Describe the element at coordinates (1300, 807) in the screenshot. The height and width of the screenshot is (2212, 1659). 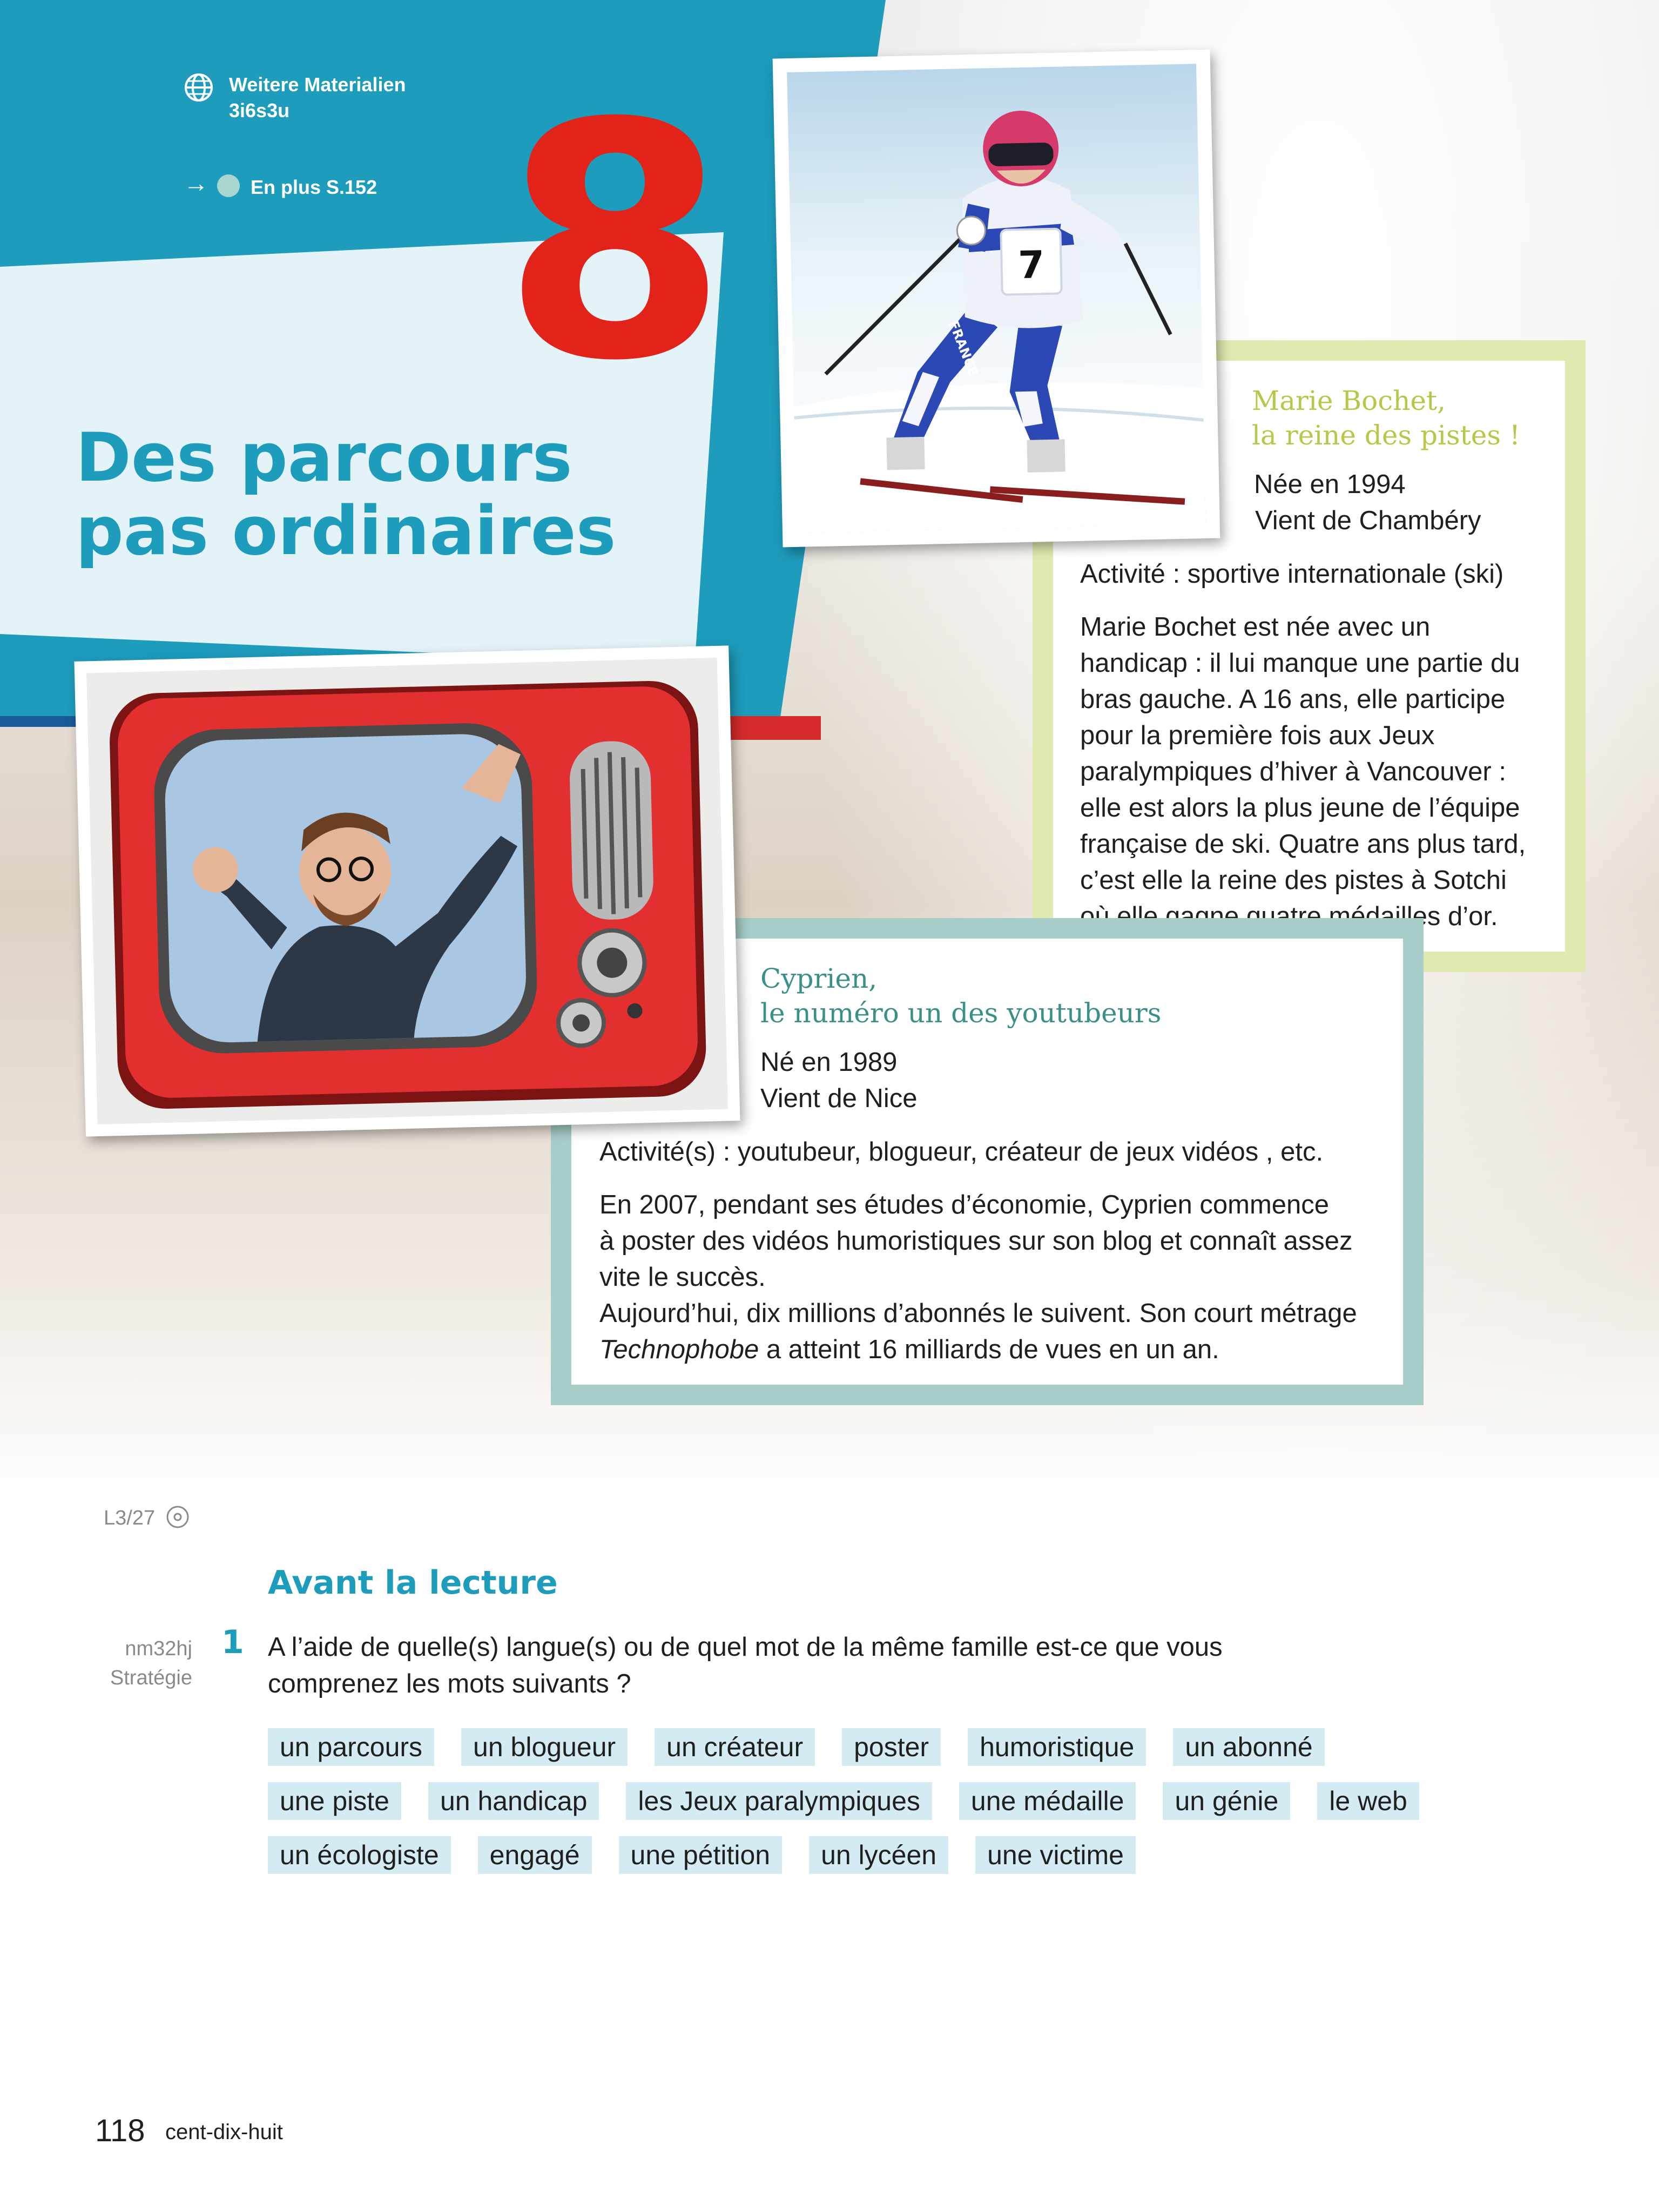
I see `marie-bio-line: elle est alors la plus jeune de l’équipe` at that location.